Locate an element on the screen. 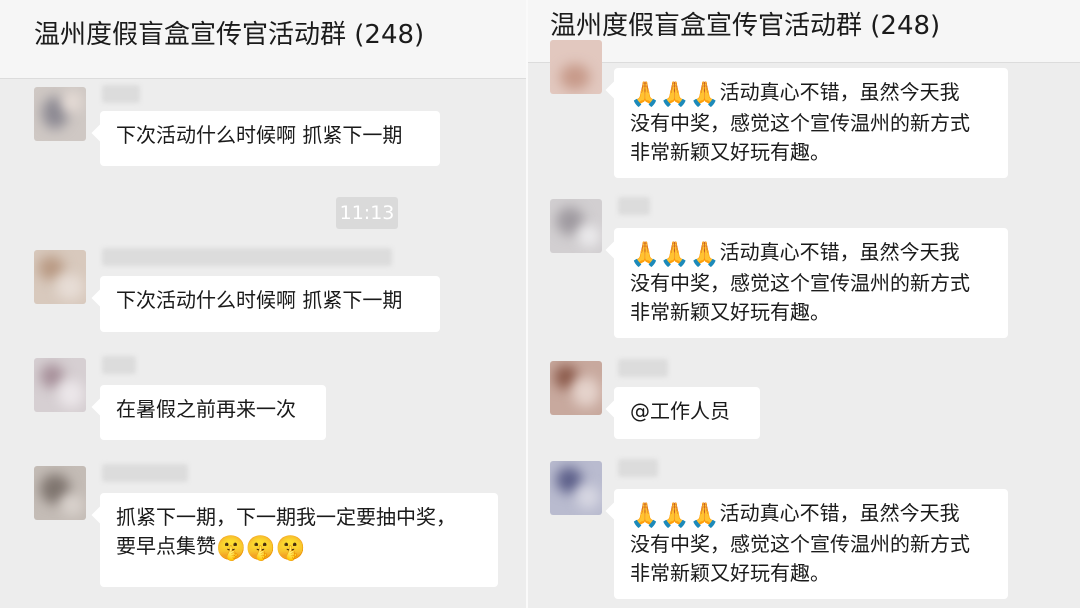 This screenshot has height=608, width=1080. message-bubble: 在暑假之前再来一次 is located at coordinates (213, 412).